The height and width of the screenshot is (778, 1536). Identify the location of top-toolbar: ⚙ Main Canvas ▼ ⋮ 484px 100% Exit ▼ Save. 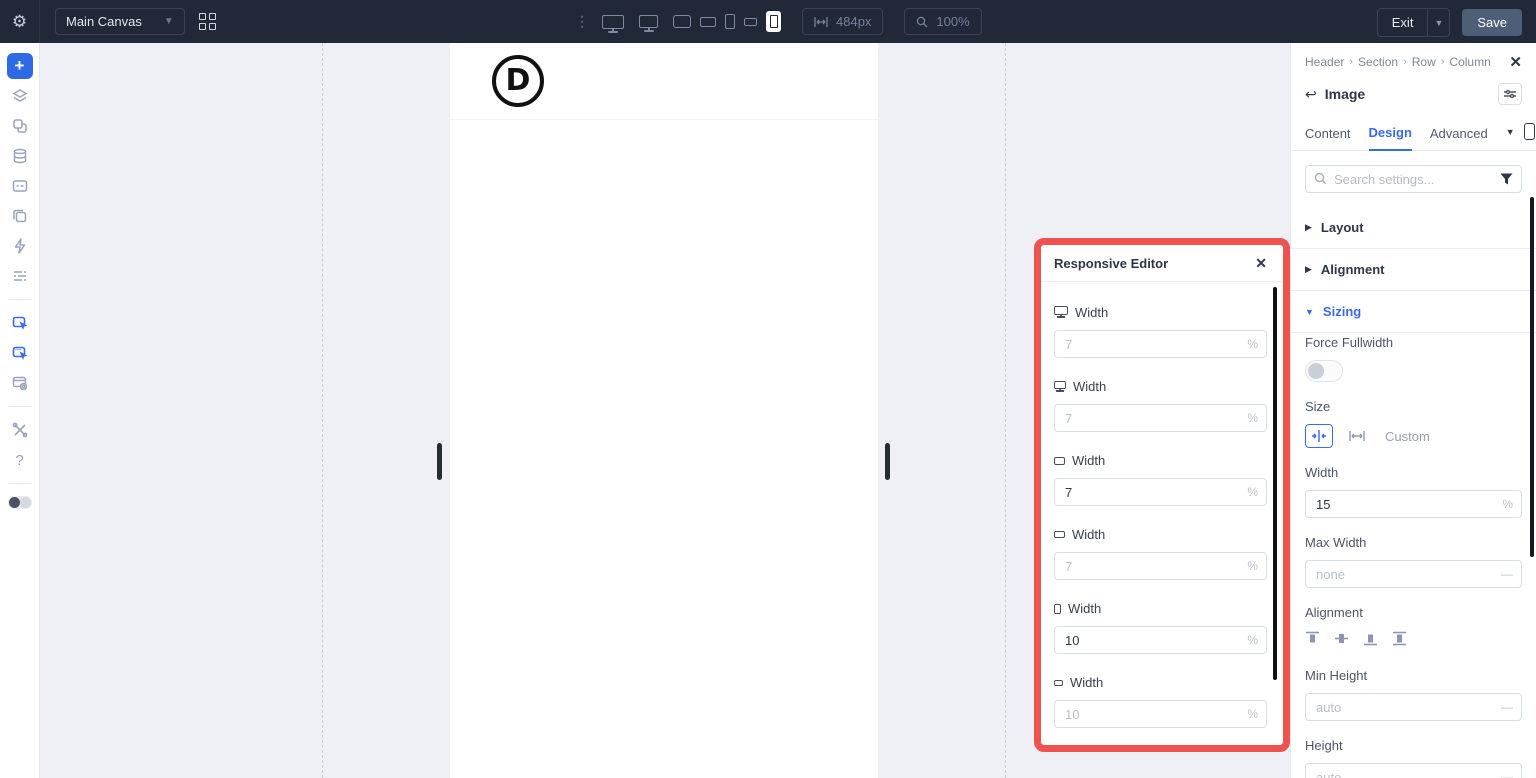
(768, 21).